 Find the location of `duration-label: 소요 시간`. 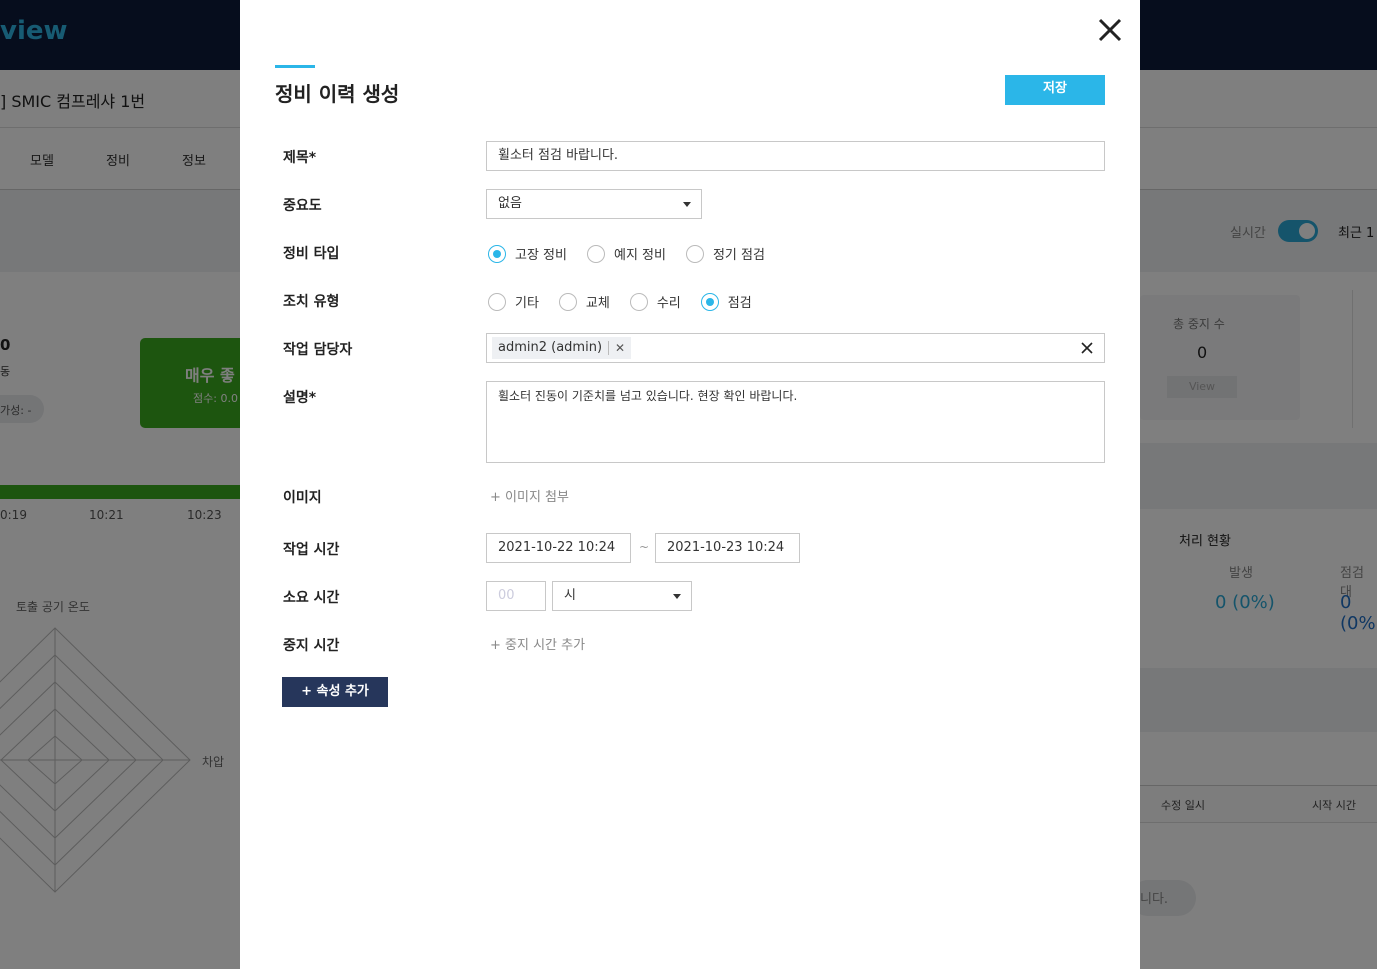

duration-label: 소요 시간 is located at coordinates (311, 598).